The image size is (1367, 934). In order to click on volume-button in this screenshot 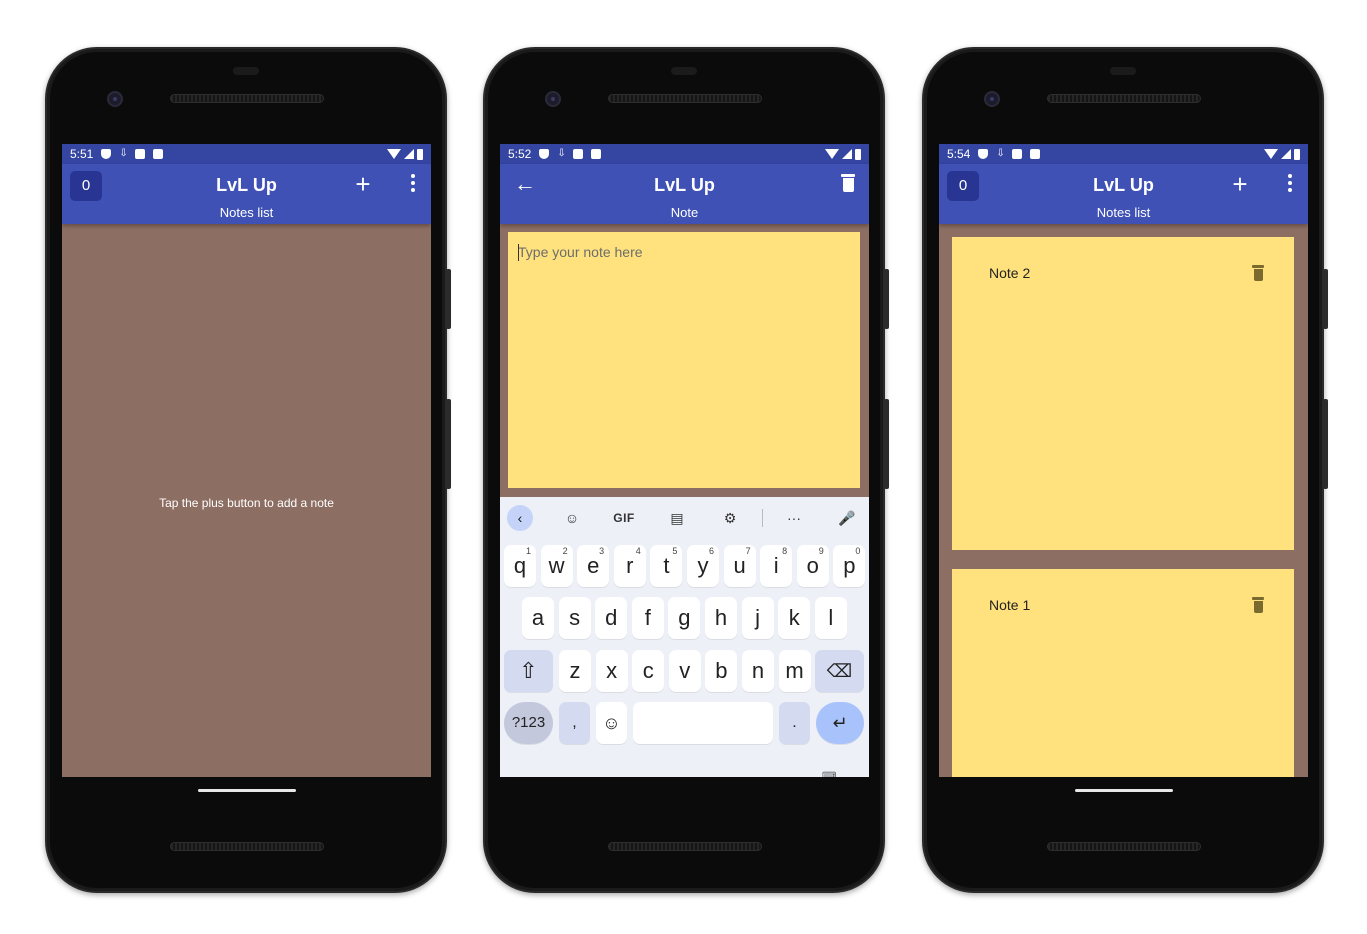, I will do `click(448, 444)`.